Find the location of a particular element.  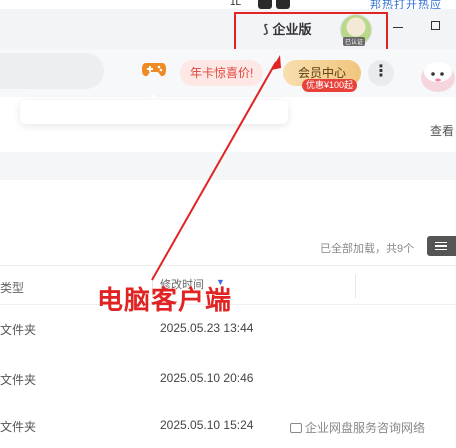

table-row: 文件夹 2025.05.10 20:46 is located at coordinates (228, 378).